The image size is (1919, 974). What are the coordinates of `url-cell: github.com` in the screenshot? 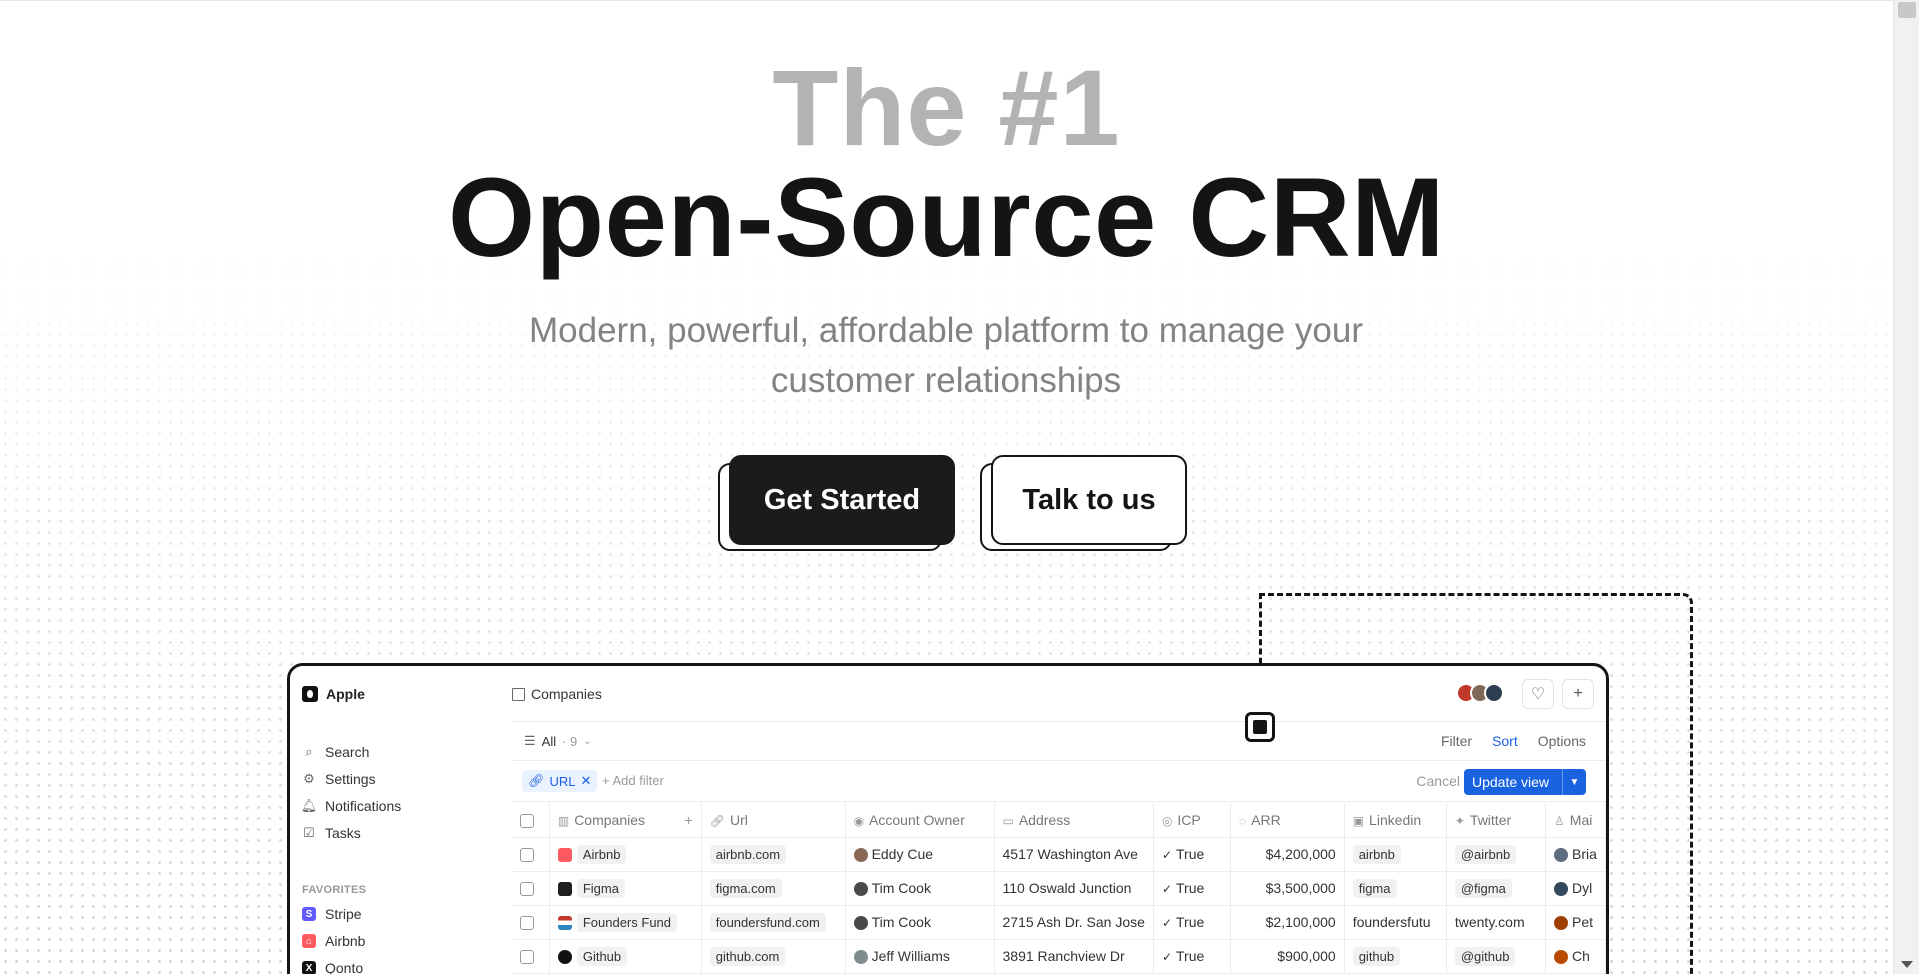 It's located at (773, 956).